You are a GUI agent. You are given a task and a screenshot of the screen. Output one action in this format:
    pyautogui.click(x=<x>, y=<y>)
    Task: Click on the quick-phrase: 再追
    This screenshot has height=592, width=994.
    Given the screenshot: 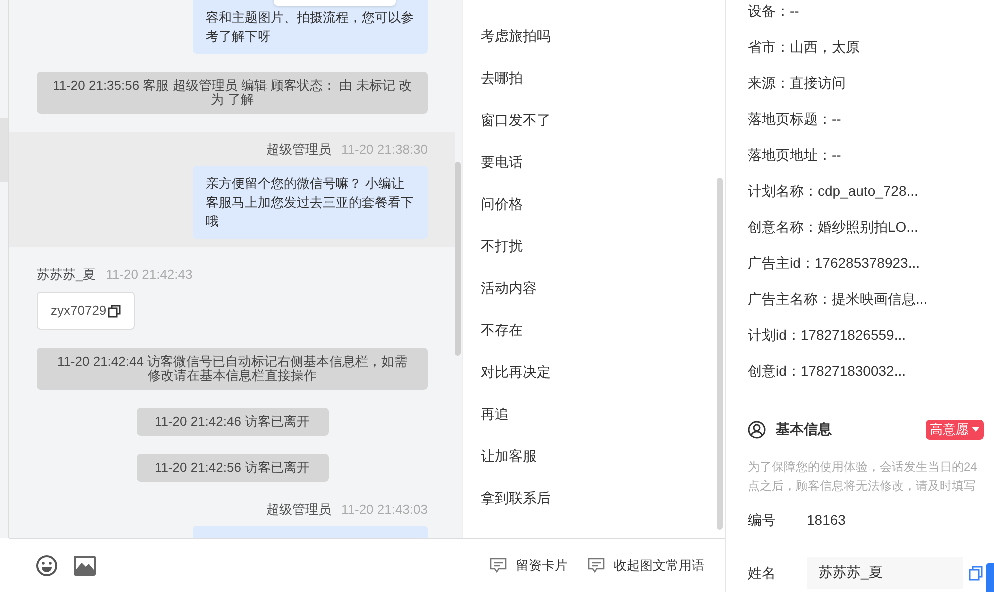 What is the action you would take?
    pyautogui.click(x=599, y=414)
    